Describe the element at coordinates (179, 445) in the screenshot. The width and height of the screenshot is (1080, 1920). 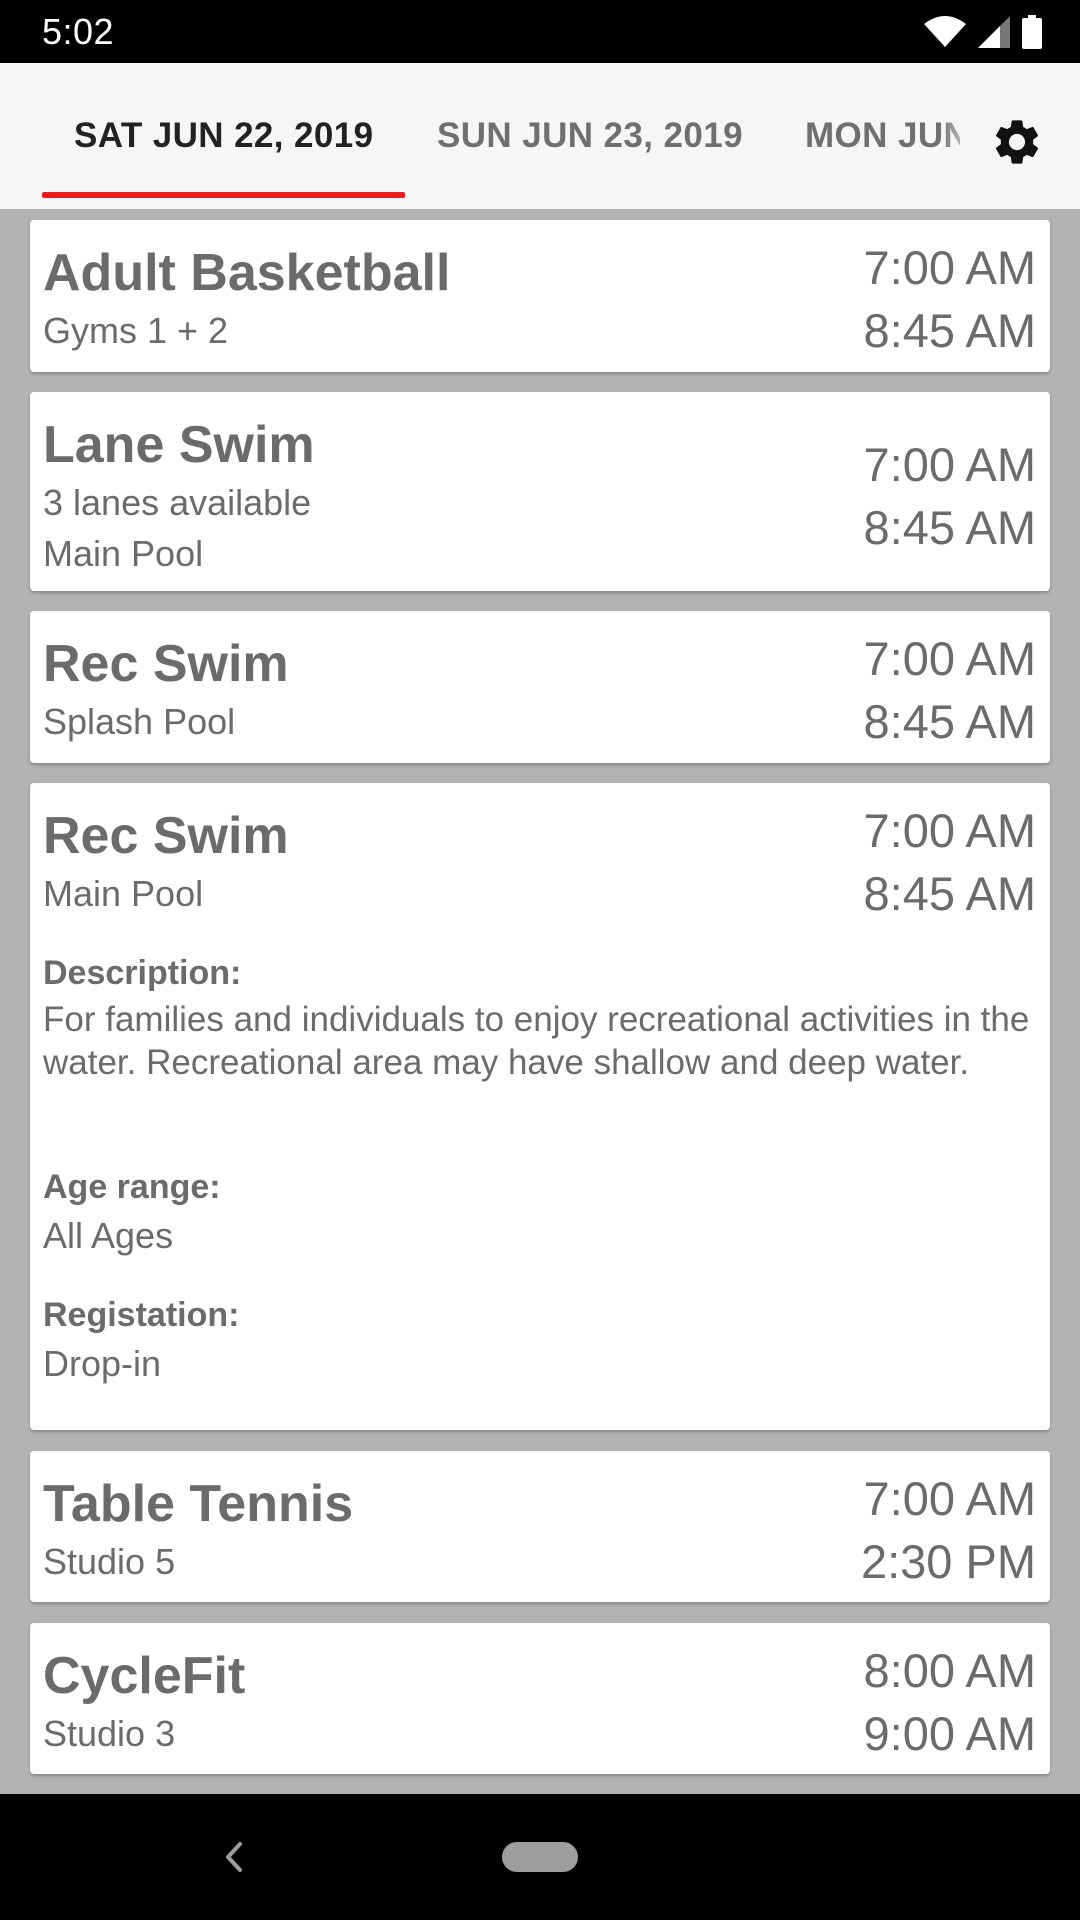
I see `event-title: Lane Swim` at that location.